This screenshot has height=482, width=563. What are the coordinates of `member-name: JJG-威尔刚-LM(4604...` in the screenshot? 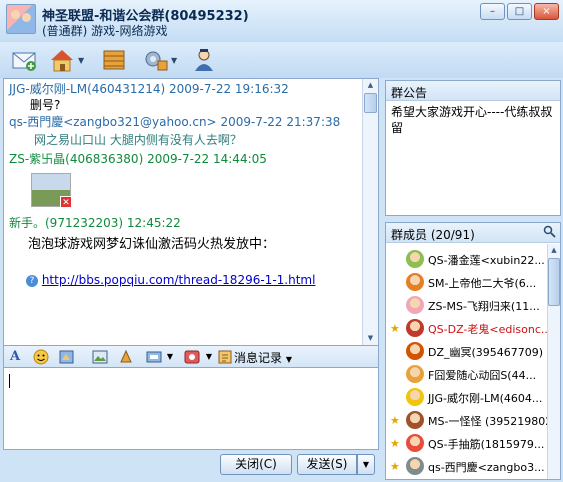 It's located at (485, 398).